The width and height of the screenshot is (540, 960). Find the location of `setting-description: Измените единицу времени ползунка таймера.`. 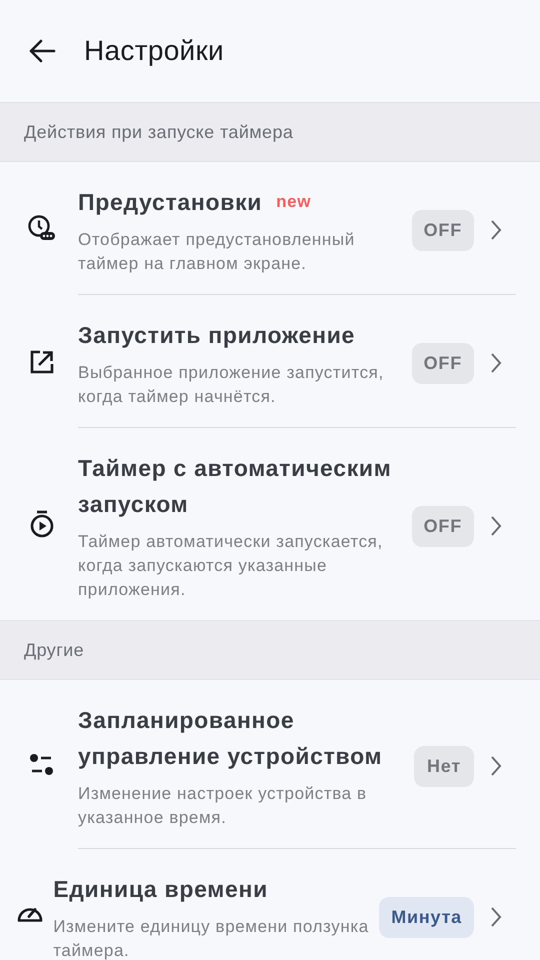

setting-description: Измените единицу времени ползунка таймера. is located at coordinates (211, 938).